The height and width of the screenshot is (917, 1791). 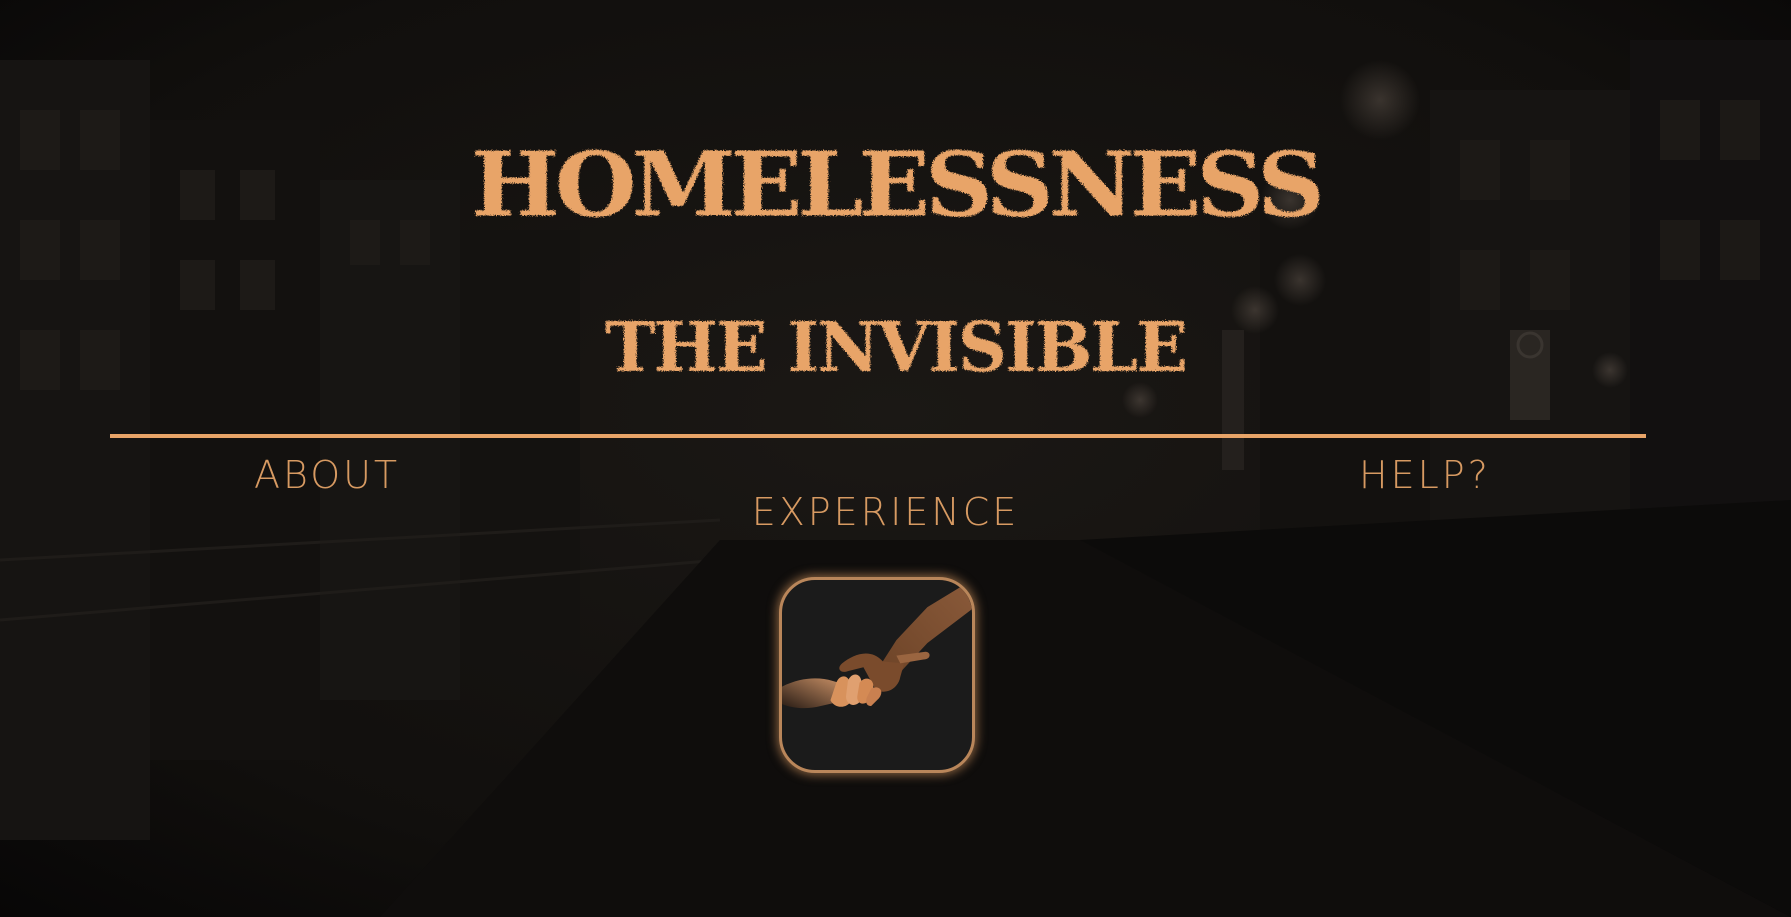 I want to click on nav-experience-link: EXPERIENCE, so click(x=885, y=512).